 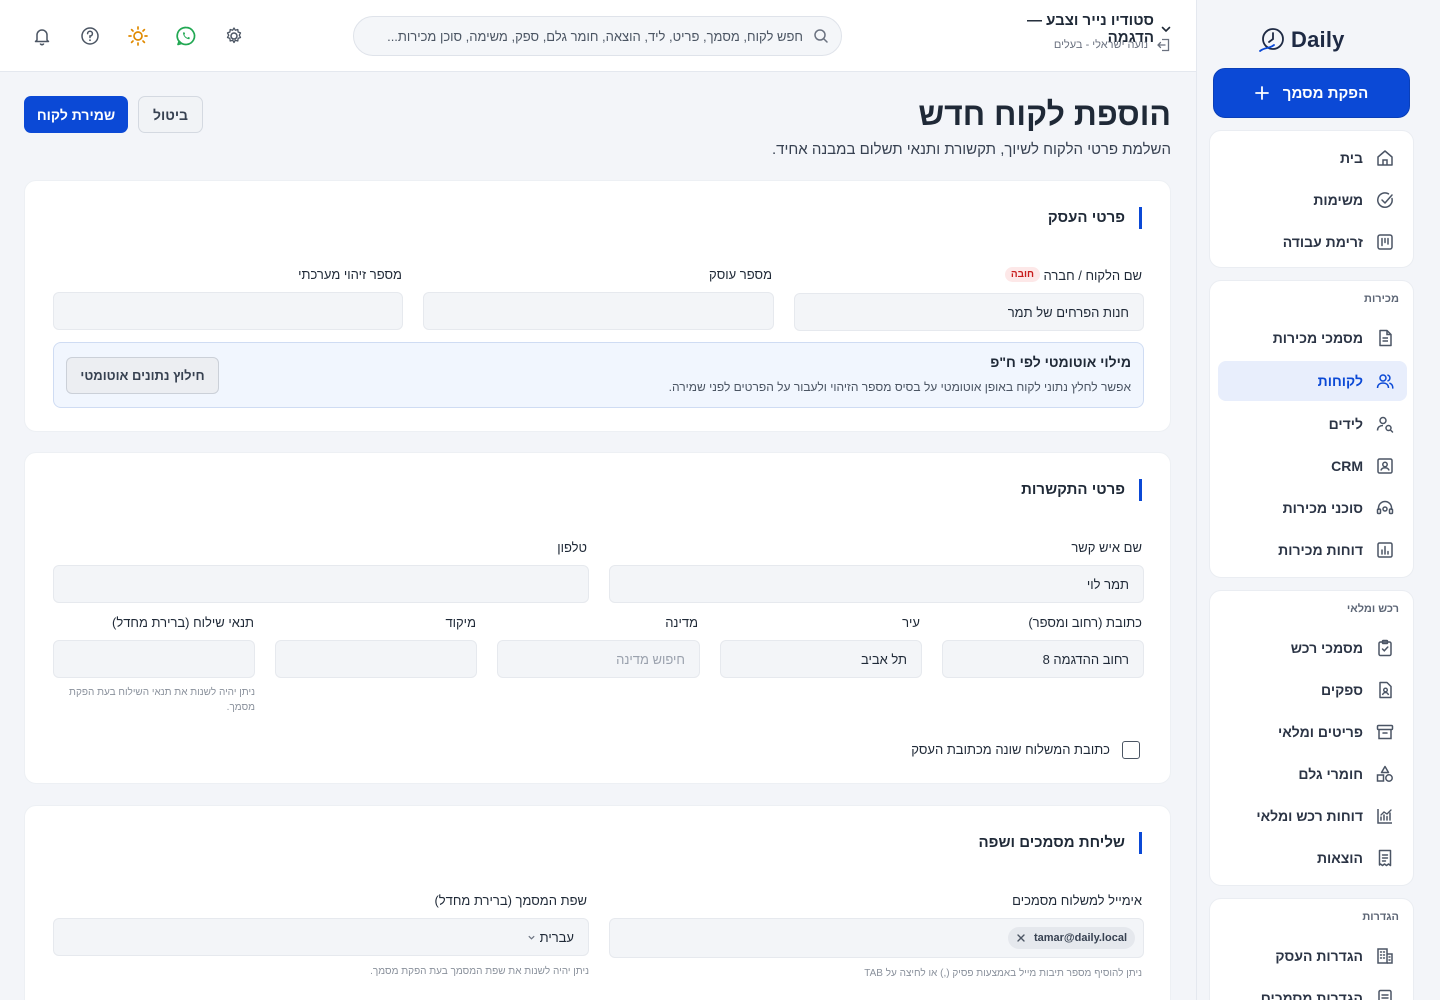 What do you see at coordinates (90, 36) in the screenshot?
I see `help-icon` at bounding box center [90, 36].